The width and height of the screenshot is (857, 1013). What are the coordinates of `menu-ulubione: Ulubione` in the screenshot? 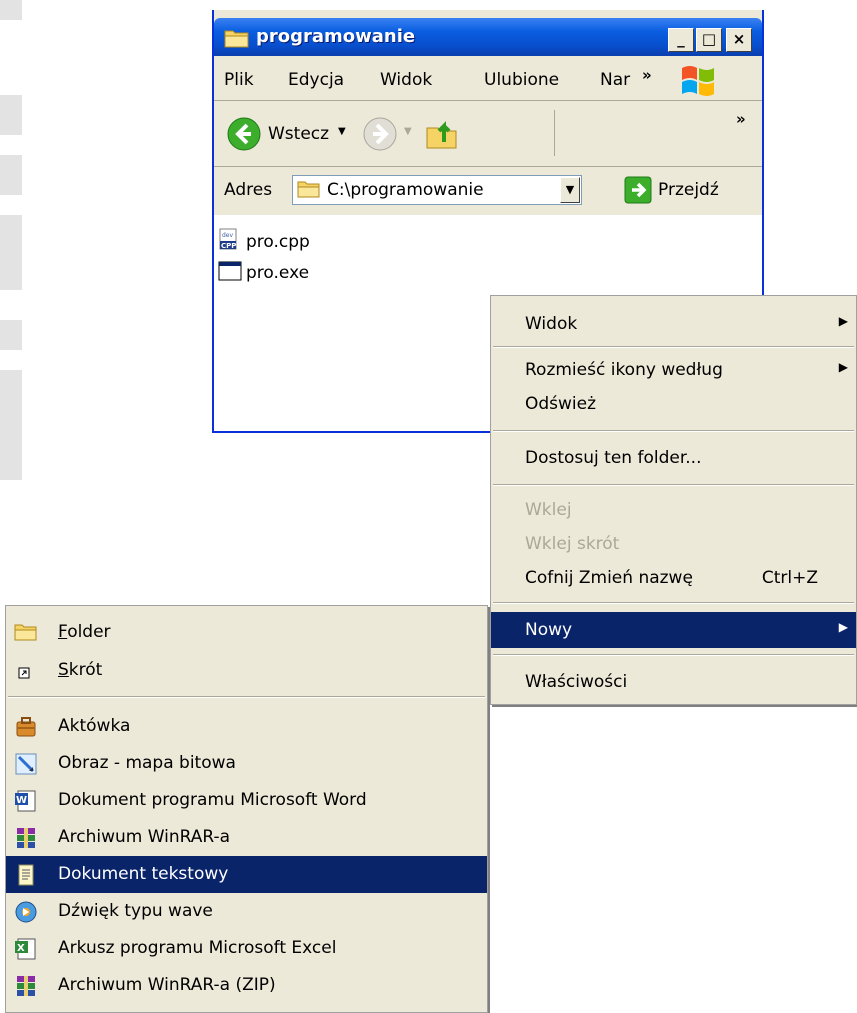 It's located at (521, 80).